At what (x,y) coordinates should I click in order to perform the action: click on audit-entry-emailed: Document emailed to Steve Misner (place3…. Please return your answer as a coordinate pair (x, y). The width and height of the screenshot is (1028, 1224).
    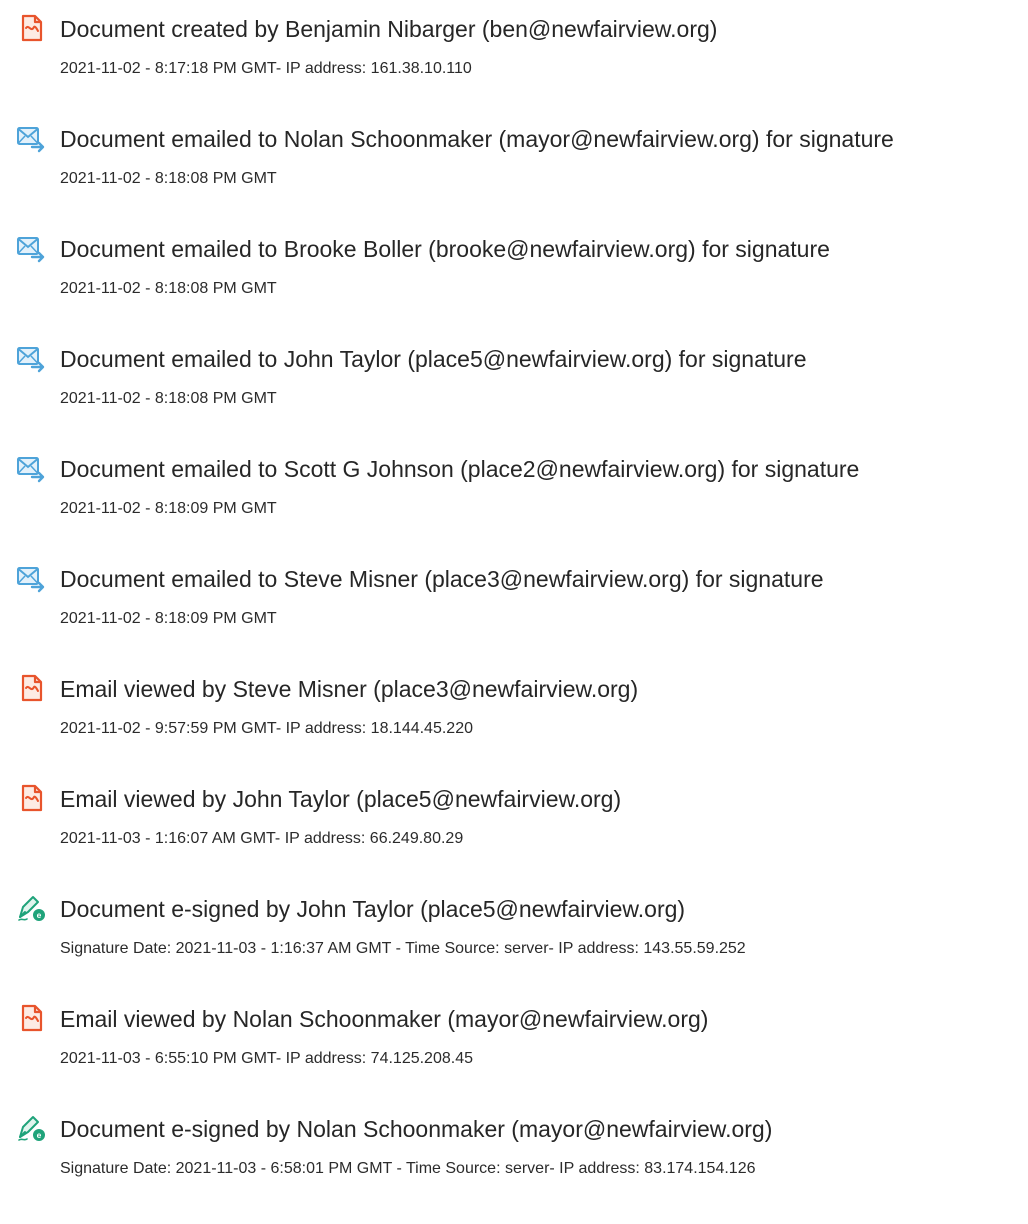
    Looking at the image, I should click on (514, 607).